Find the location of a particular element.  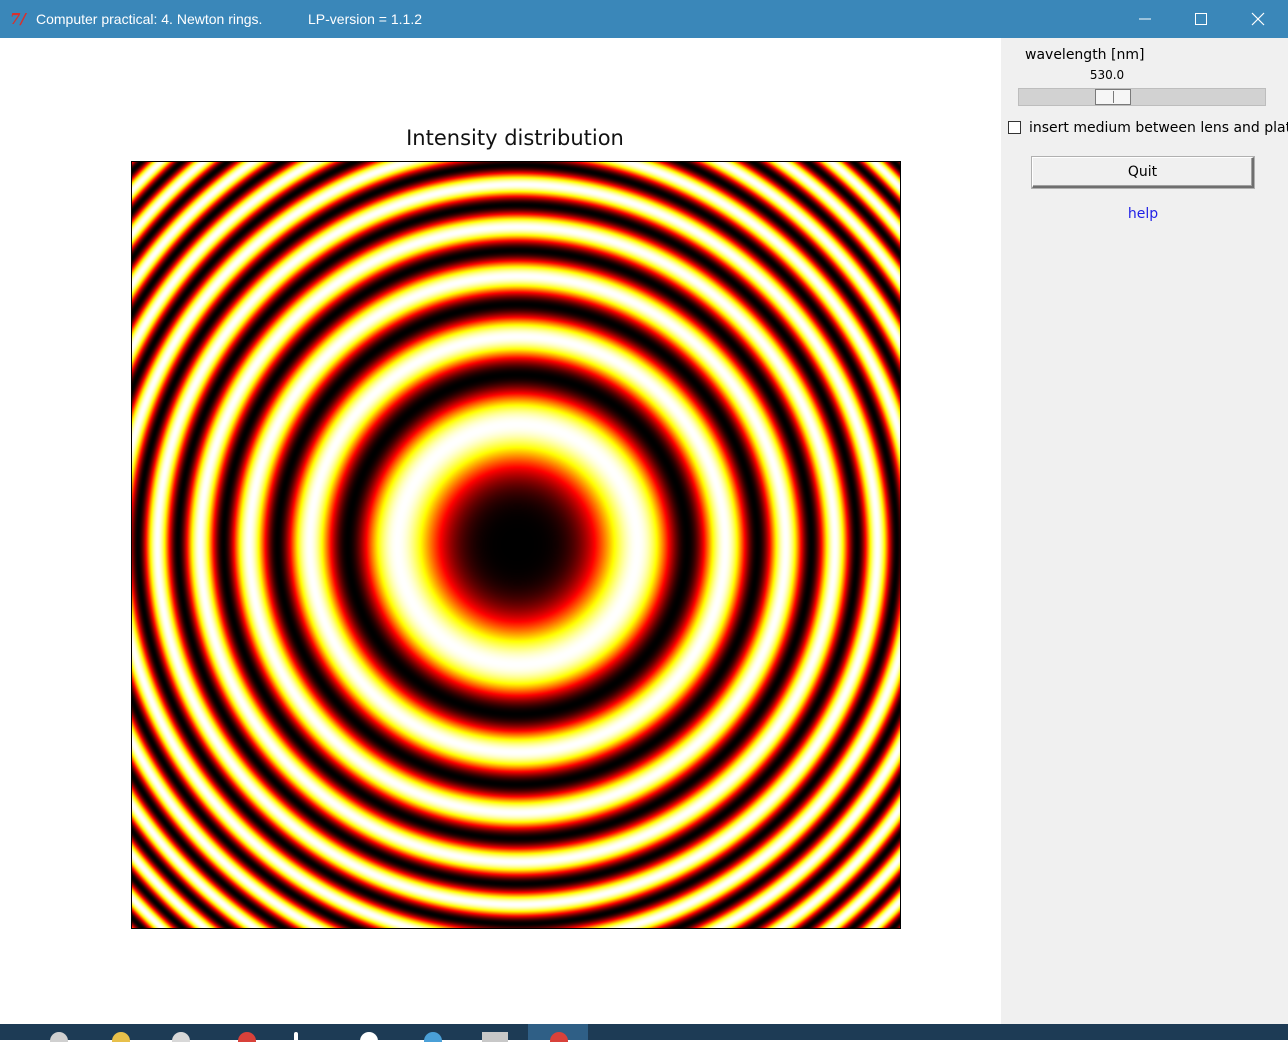

tk-app-icon: 7/ is located at coordinates (18, 19).